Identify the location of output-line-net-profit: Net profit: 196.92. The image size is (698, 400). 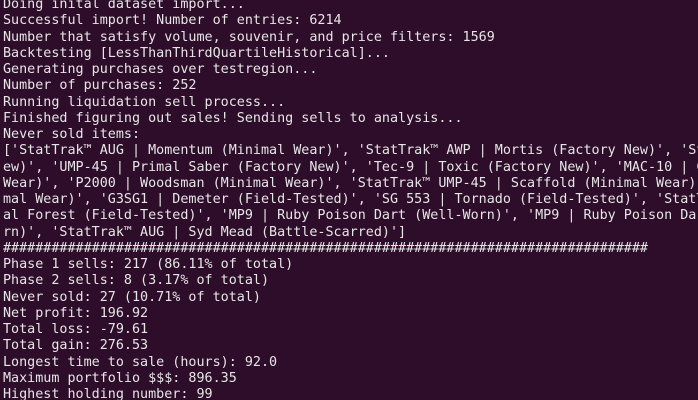
(76, 313).